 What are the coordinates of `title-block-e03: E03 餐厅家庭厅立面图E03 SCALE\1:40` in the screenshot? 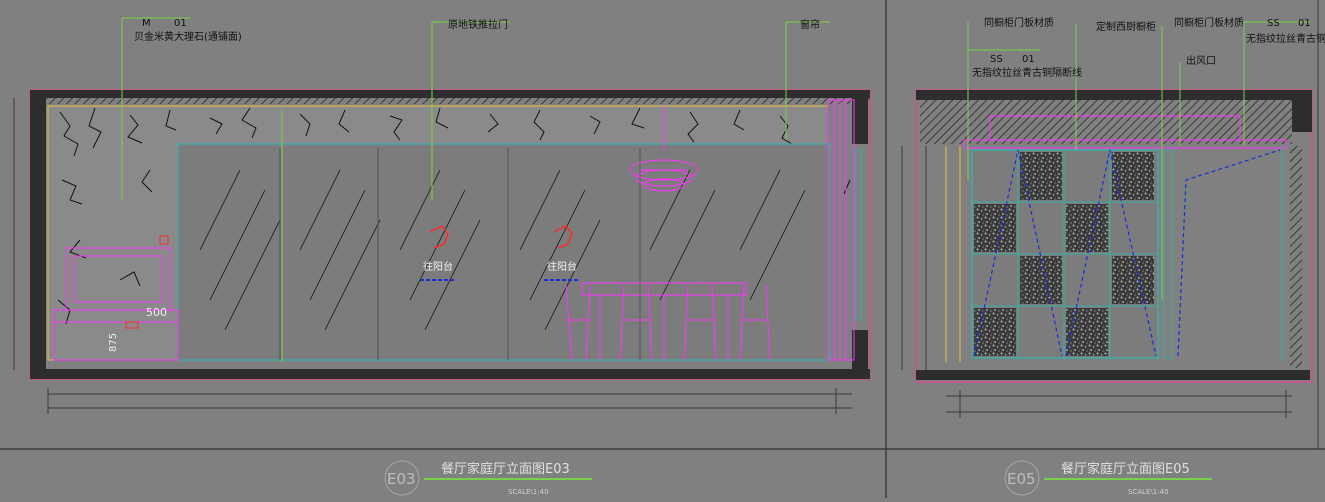 It's located at (488, 478).